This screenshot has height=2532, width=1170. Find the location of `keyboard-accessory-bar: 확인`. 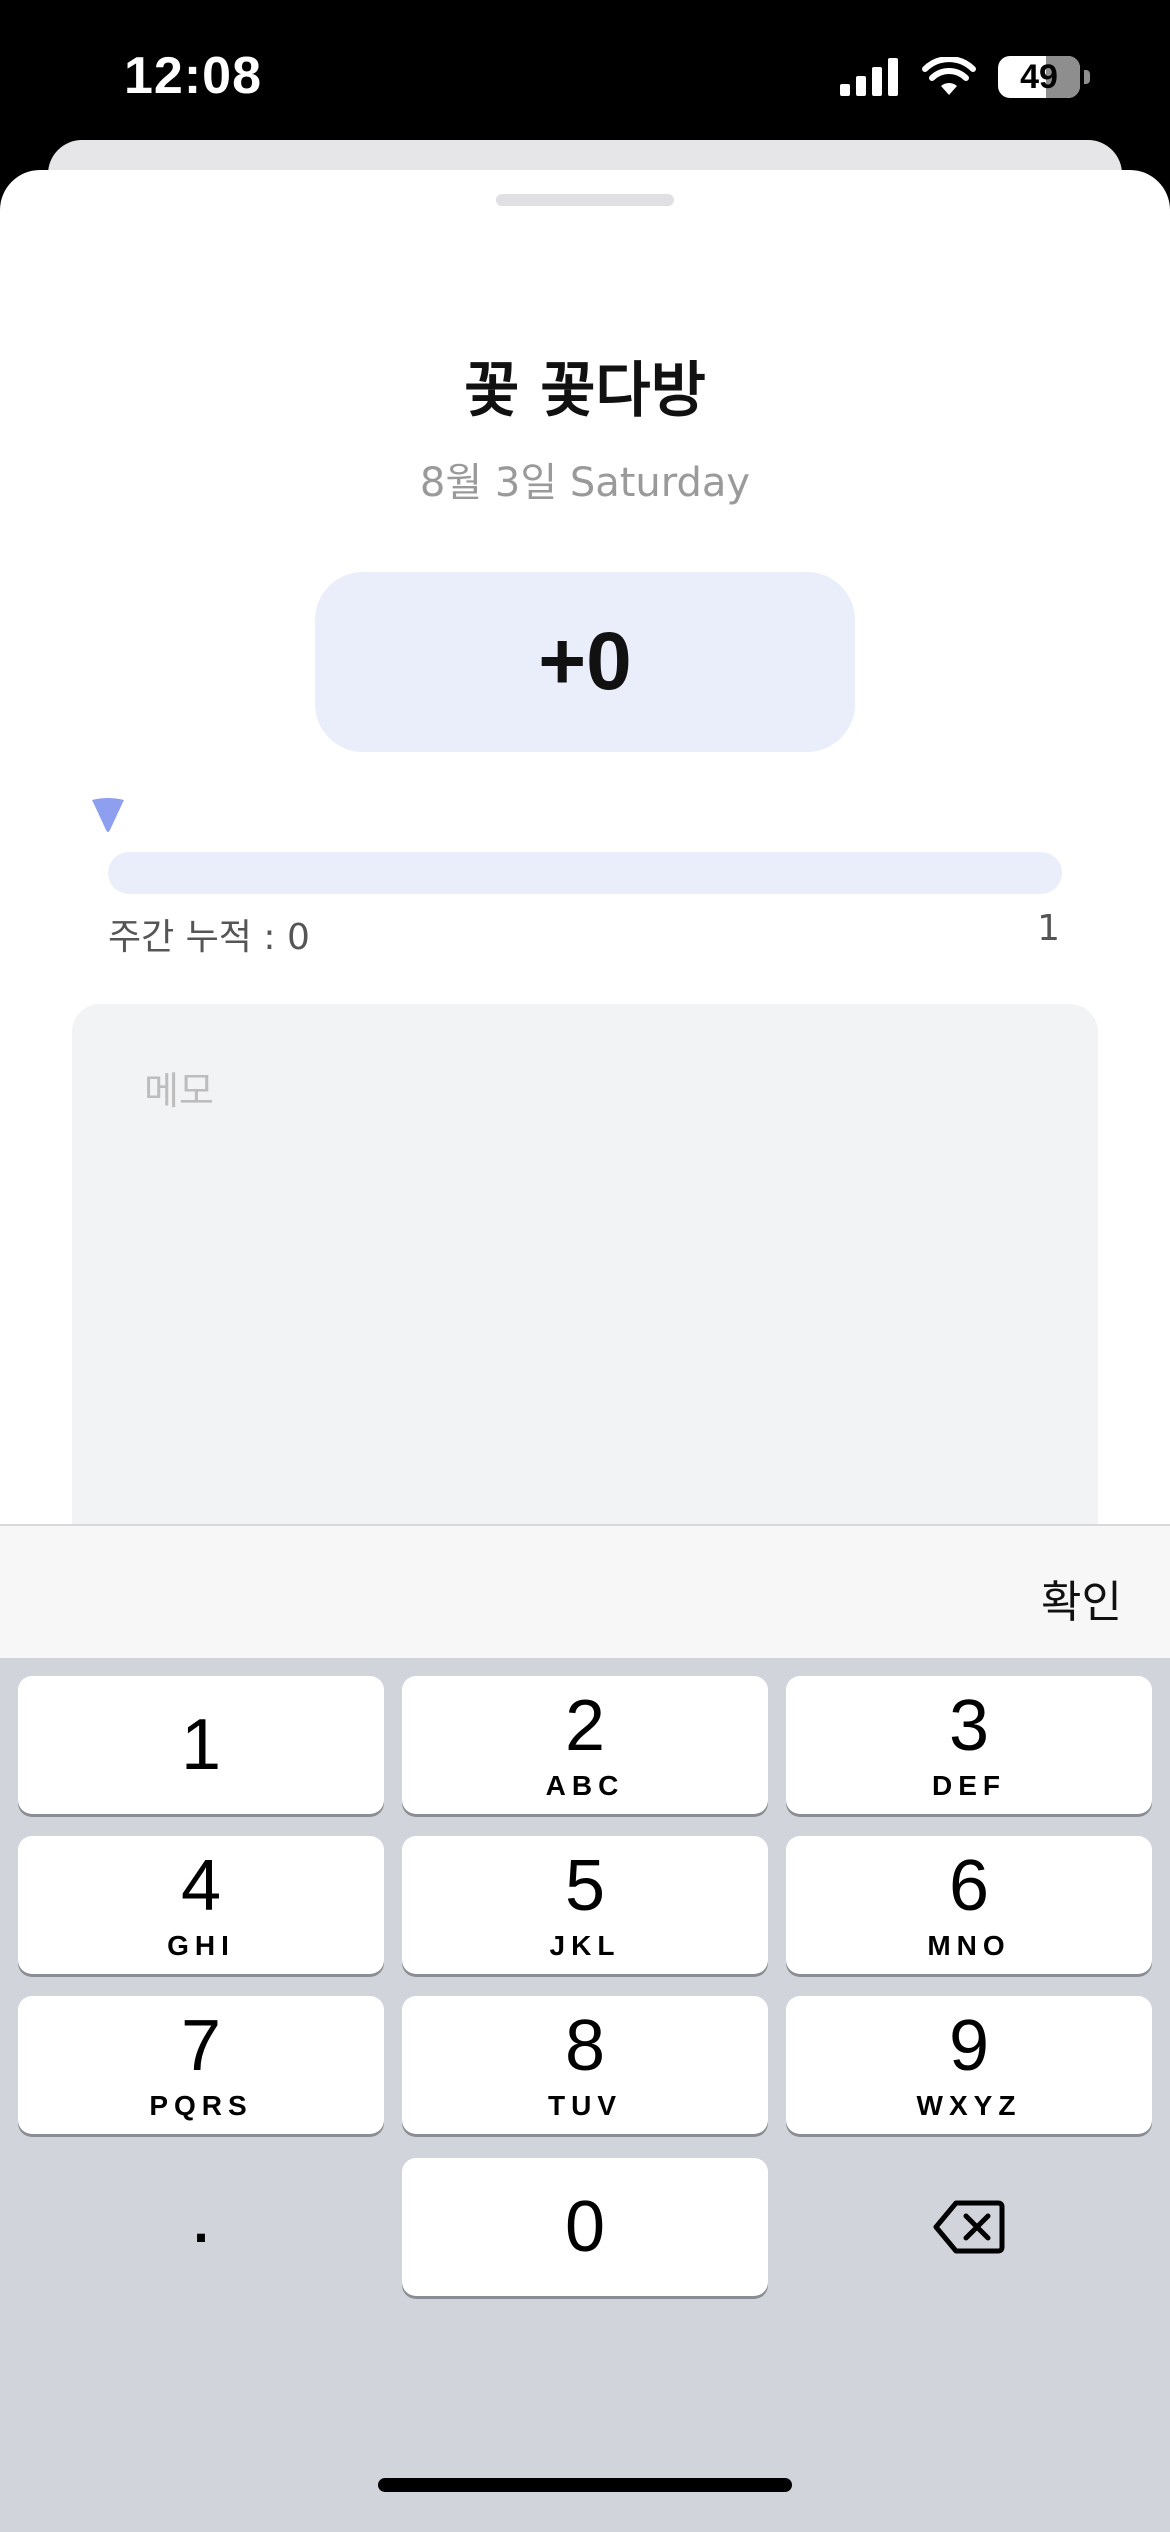

keyboard-accessory-bar: 확인 is located at coordinates (585, 1591).